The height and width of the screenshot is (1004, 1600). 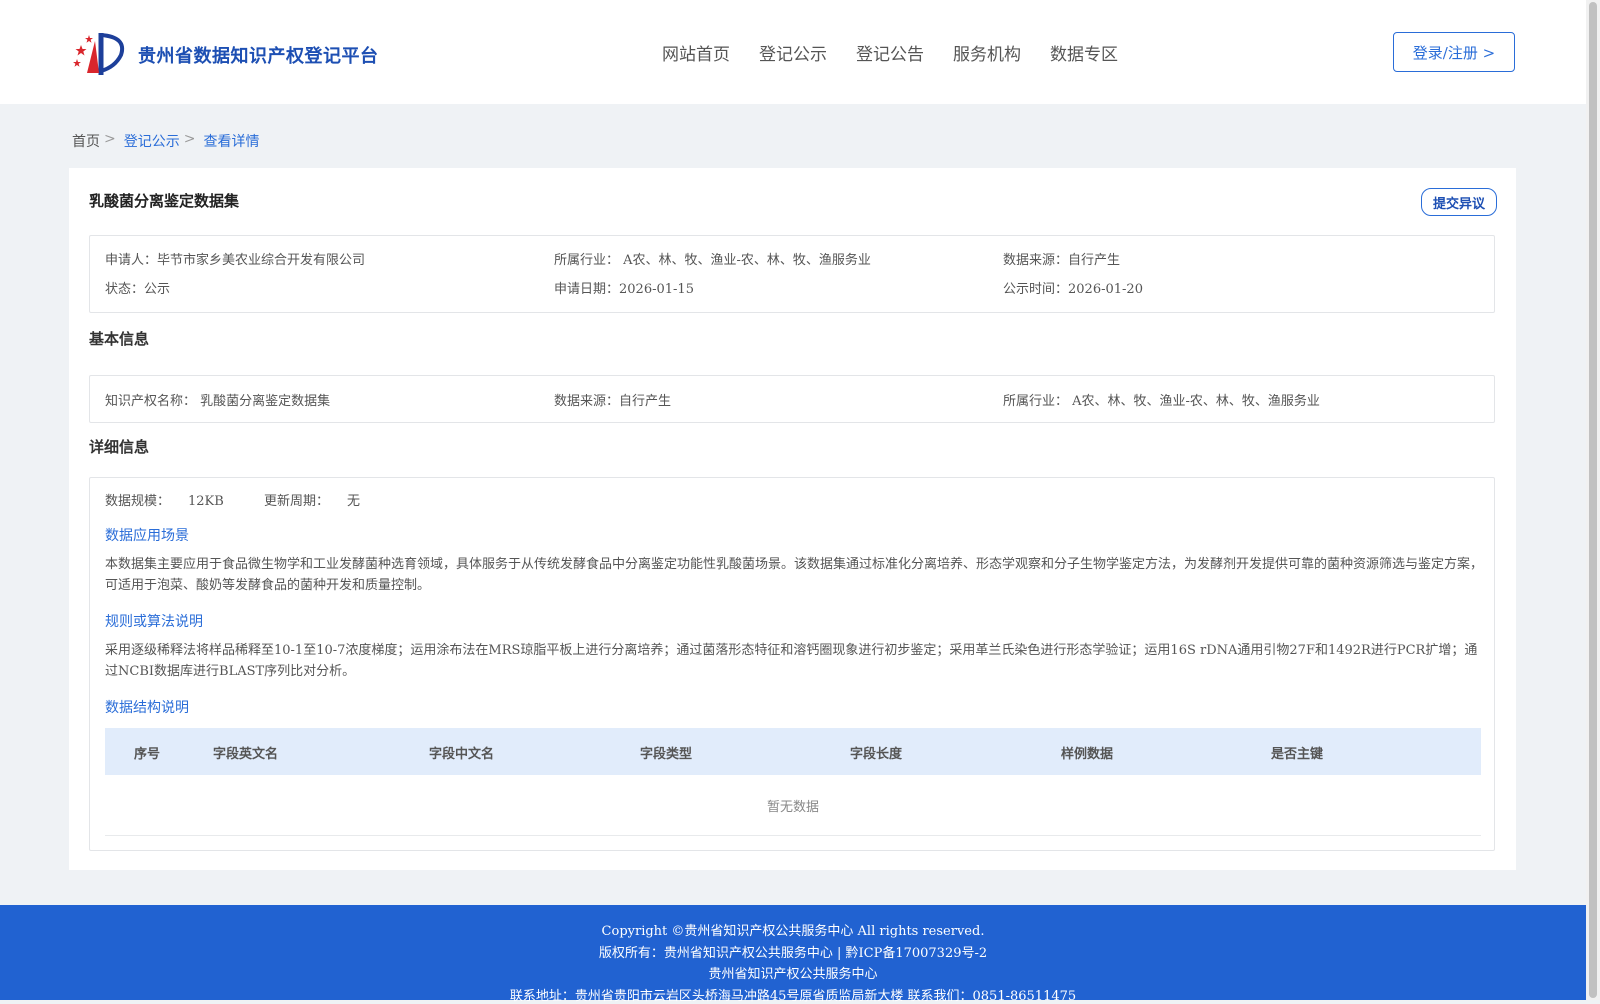 What do you see at coordinates (152, 141) in the screenshot?
I see `breadcrumb-publicity: 登记公示` at bounding box center [152, 141].